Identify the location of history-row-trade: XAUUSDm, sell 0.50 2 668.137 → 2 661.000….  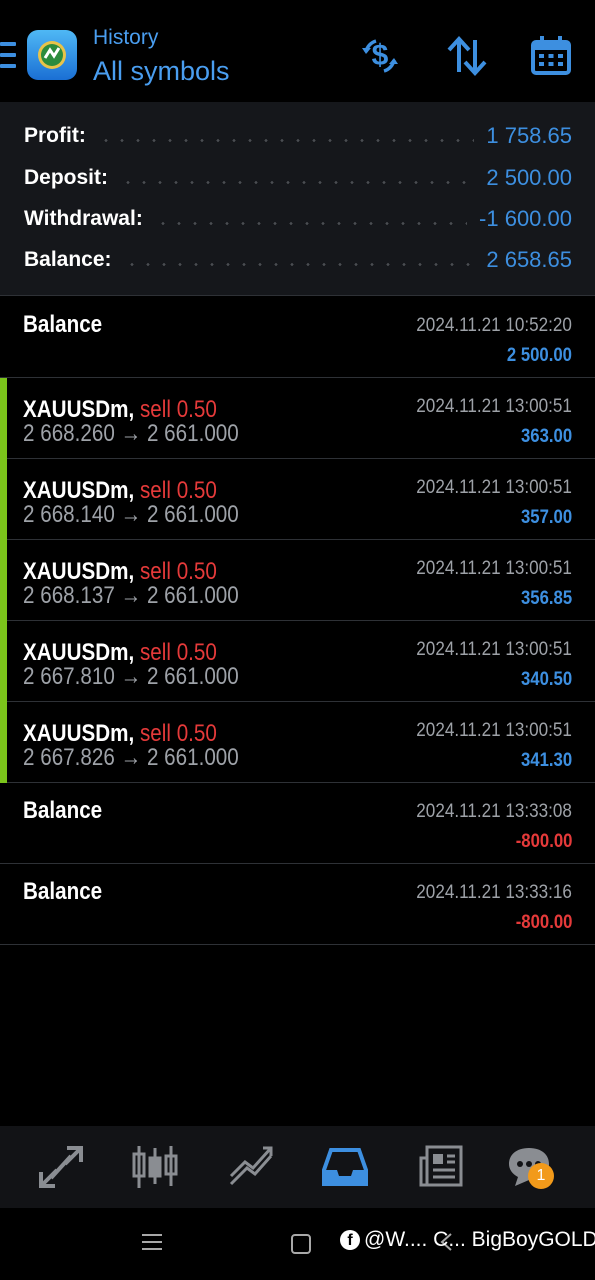
(297, 580).